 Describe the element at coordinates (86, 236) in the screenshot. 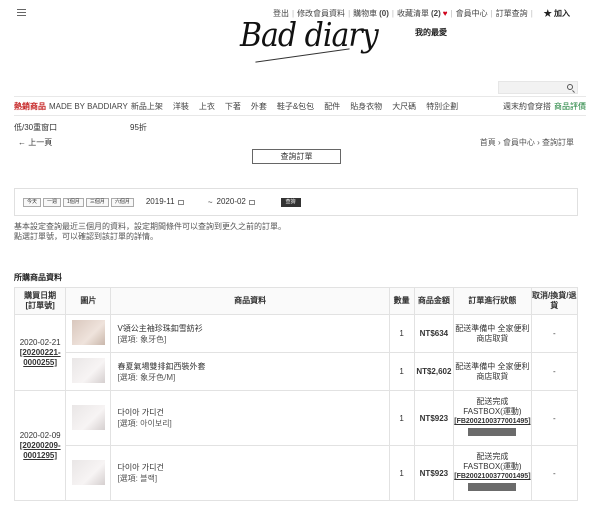

I see `help-note: 點選訂單號，可以確認到該訂單的詳情。` at that location.